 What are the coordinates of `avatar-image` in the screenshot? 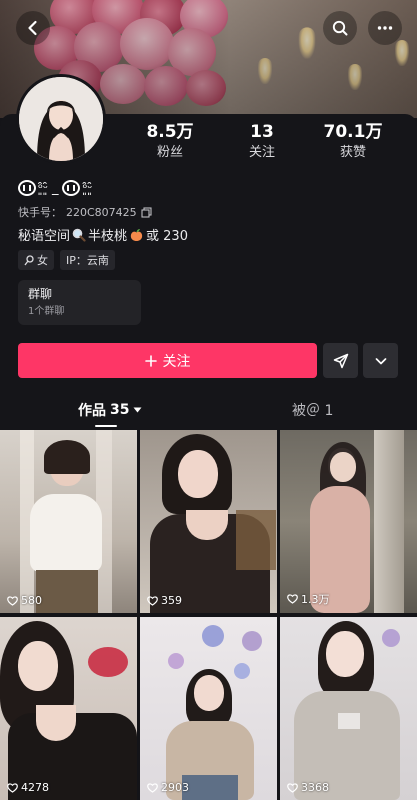 It's located at (61, 119).